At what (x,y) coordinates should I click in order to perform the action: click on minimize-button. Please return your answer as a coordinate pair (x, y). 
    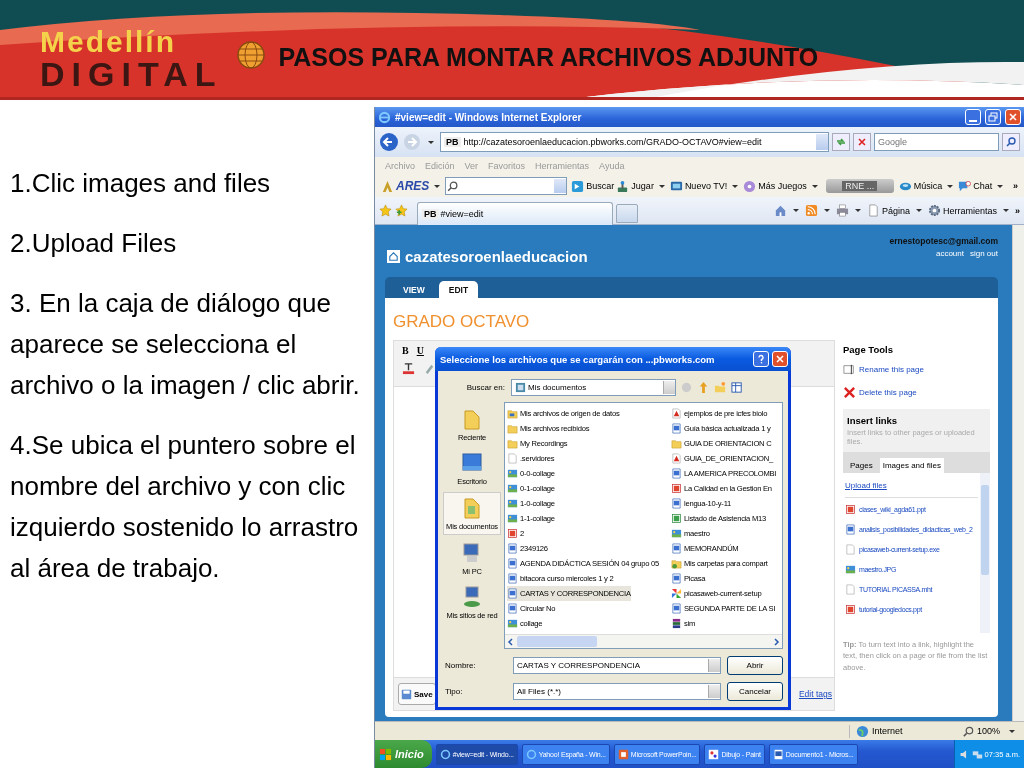
    Looking at the image, I should click on (973, 117).